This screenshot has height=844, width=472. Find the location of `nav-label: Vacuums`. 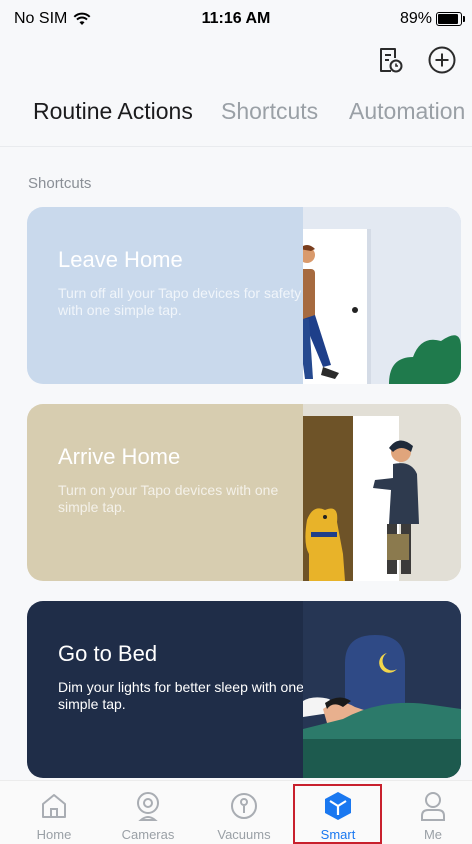

nav-label: Vacuums is located at coordinates (244, 834).